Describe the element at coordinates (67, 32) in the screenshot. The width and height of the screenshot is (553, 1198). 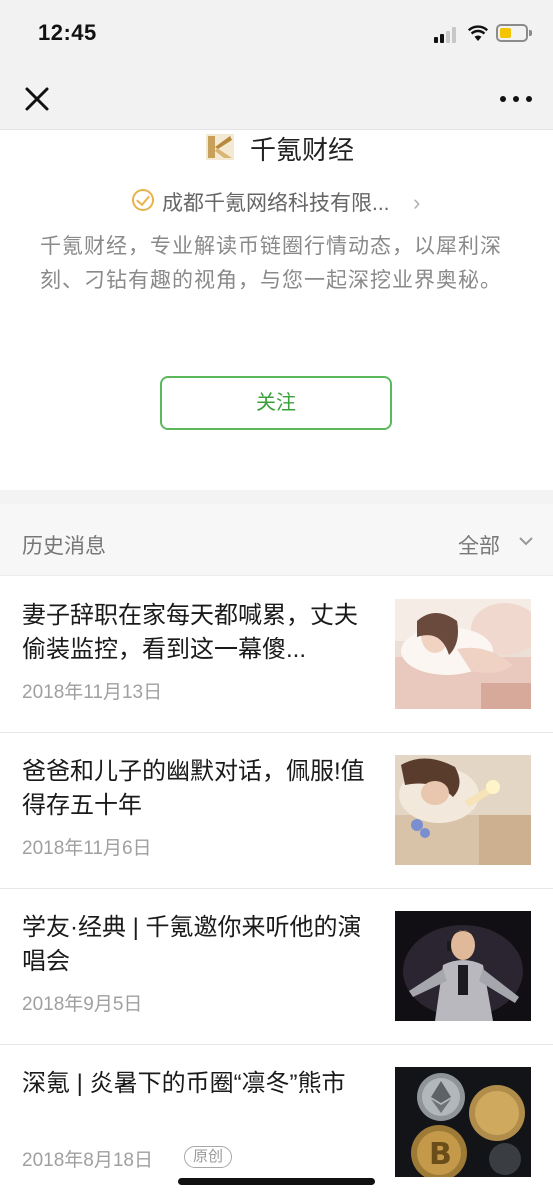
I see `status-time: 12:45` at that location.